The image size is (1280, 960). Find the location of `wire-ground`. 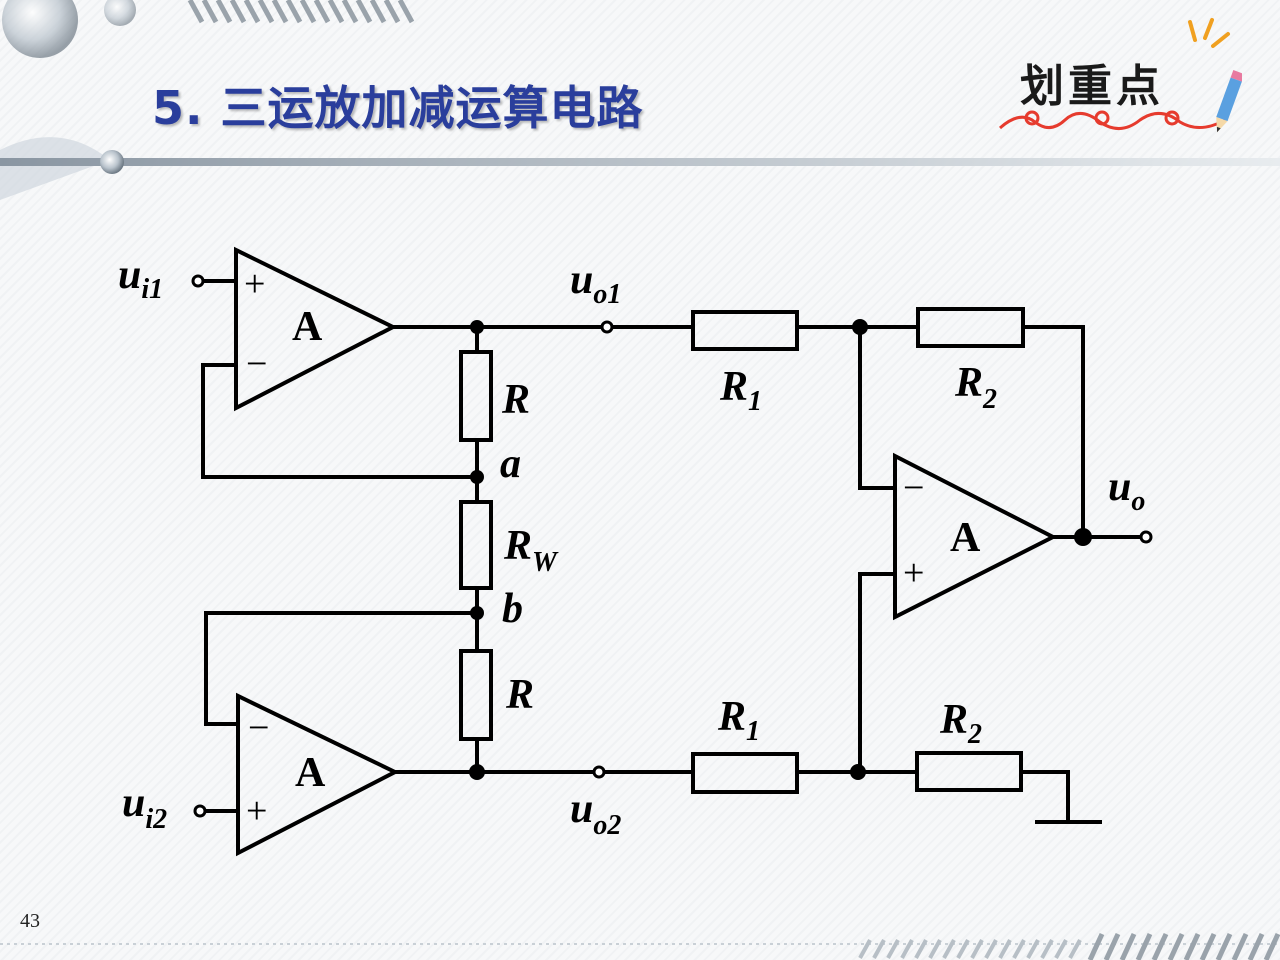

wire-ground is located at coordinates (1045, 796).